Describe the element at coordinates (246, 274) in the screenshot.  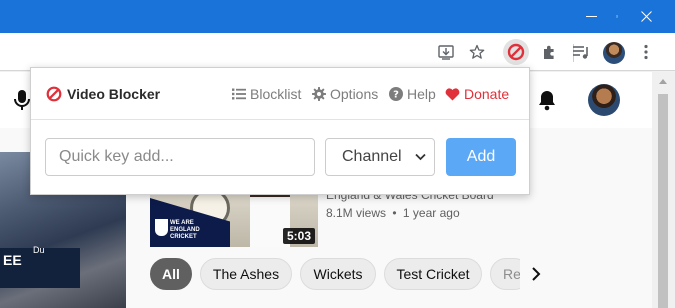
I see `chip-the-ashes: The Ashes` at that location.